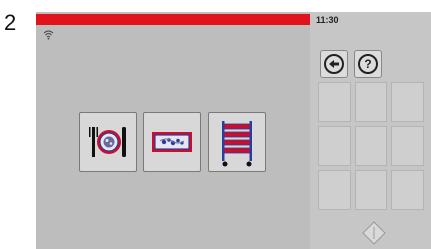 The width and height of the screenshot is (431, 249). I want to click on tray-dish-mode-button, so click(172, 142).